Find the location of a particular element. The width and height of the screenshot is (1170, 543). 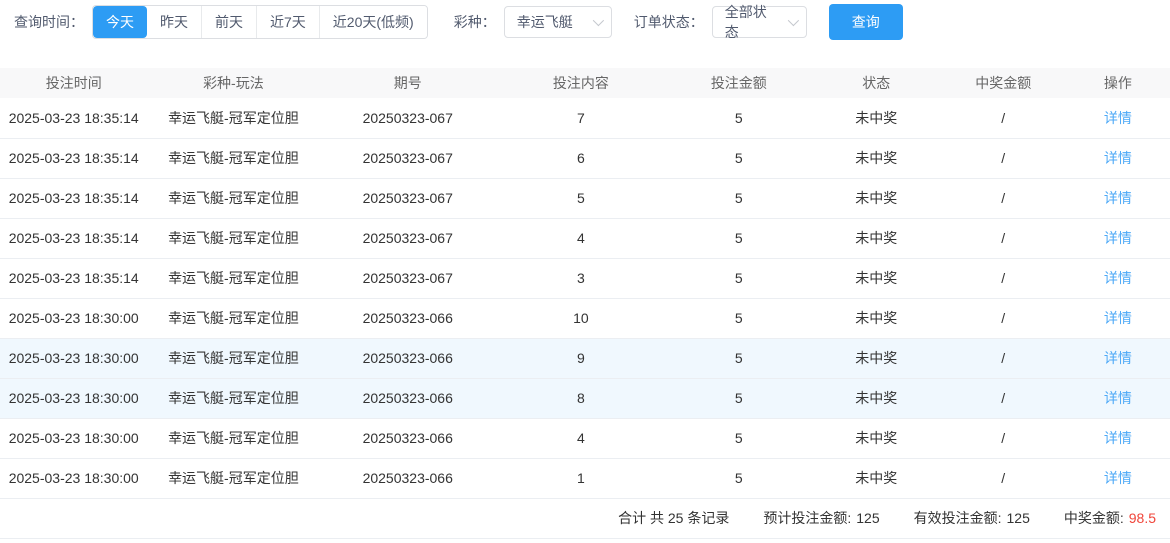

lottery-select: 幸运飞艇 is located at coordinates (557, 22).